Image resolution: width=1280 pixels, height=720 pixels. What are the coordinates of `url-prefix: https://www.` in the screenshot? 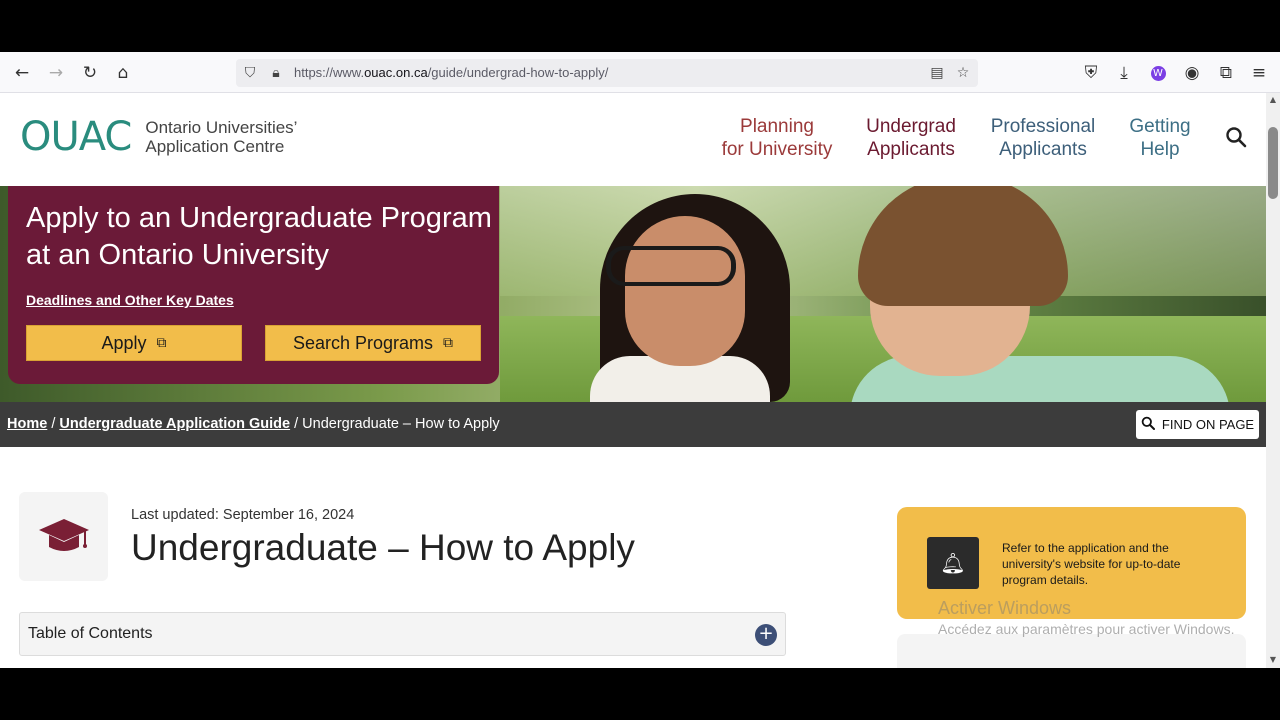 It's located at (329, 72).